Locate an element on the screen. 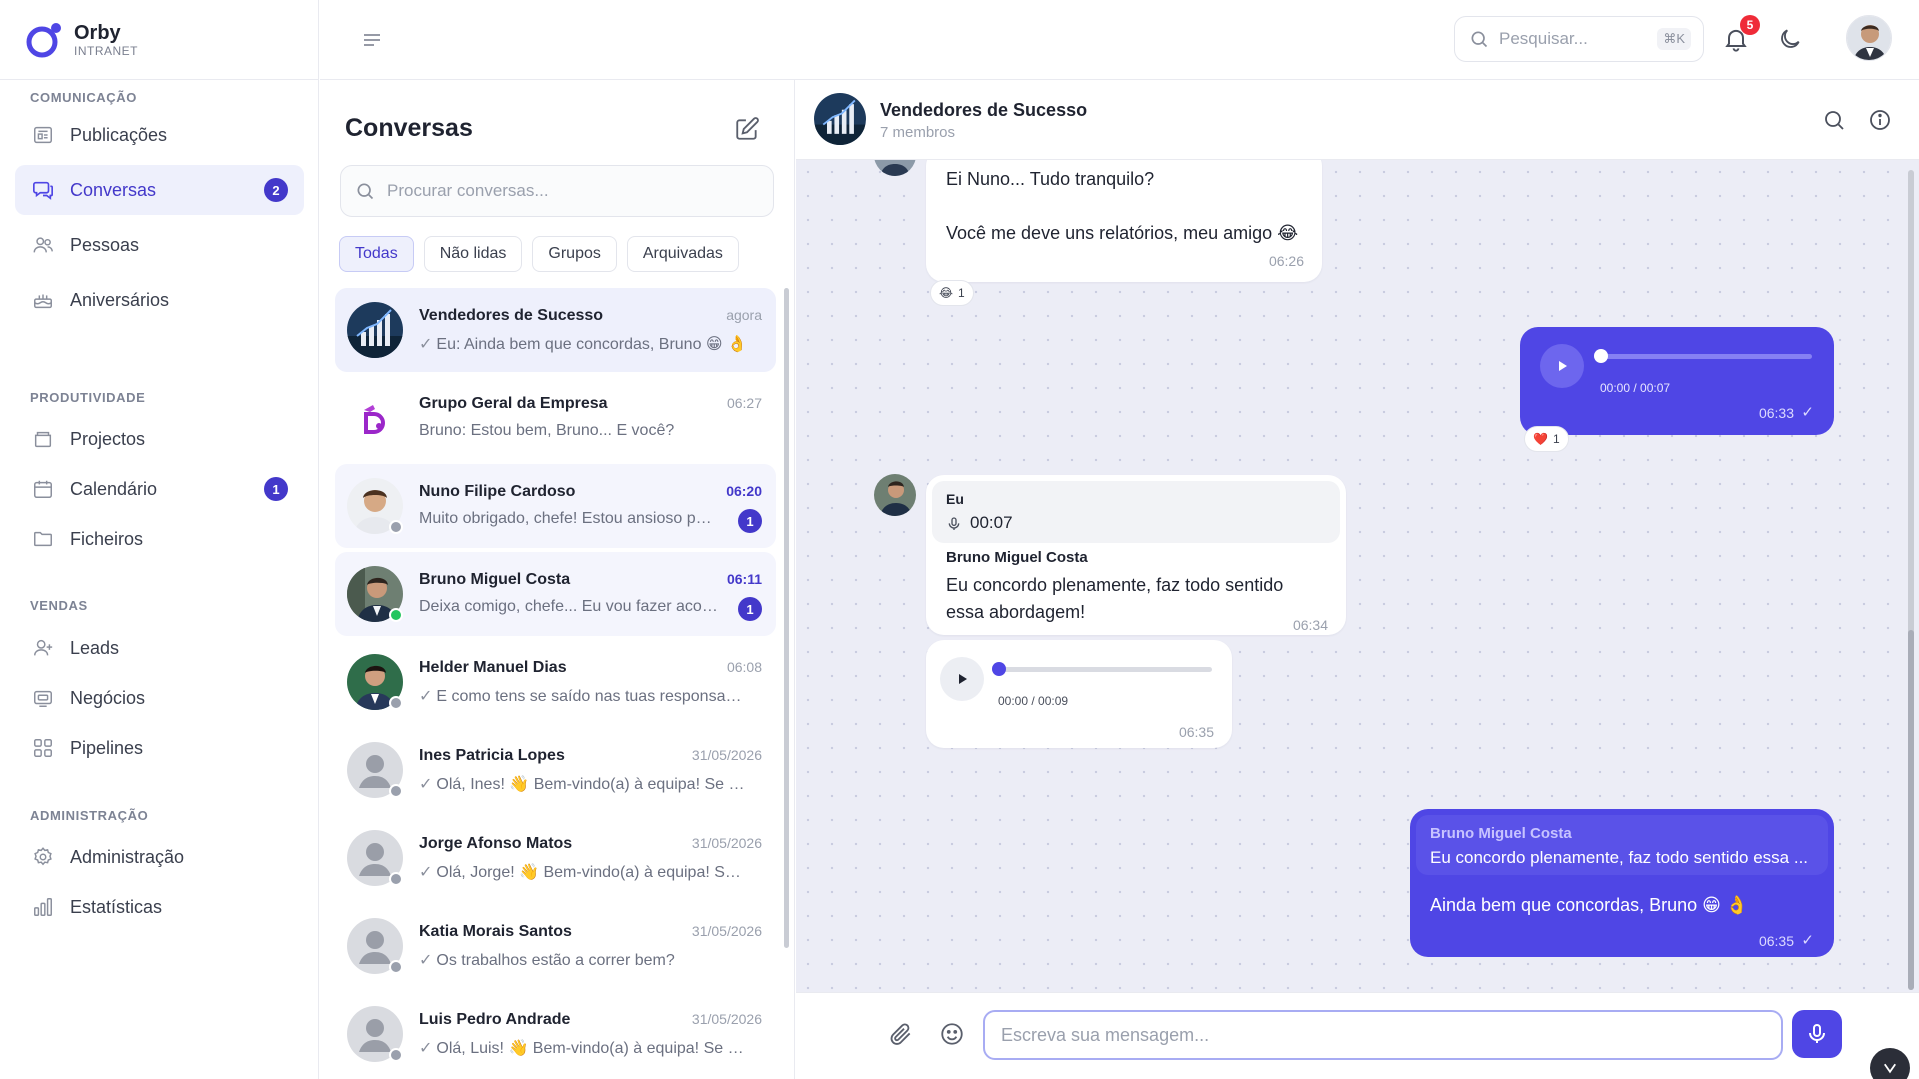  message-bubble-outgoing-audio: 00:00 / 00:07 06:33 ✓ is located at coordinates (1677, 381).